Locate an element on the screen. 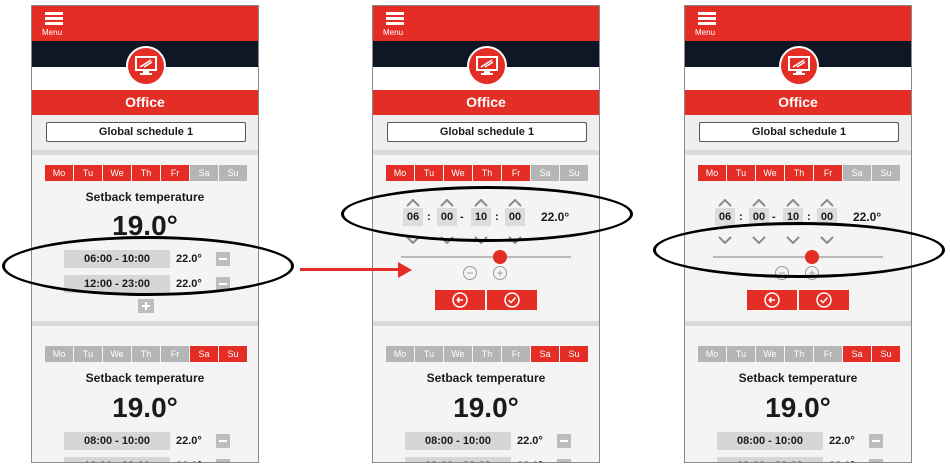  time-field-h1: 06 is located at coordinates (725, 217).